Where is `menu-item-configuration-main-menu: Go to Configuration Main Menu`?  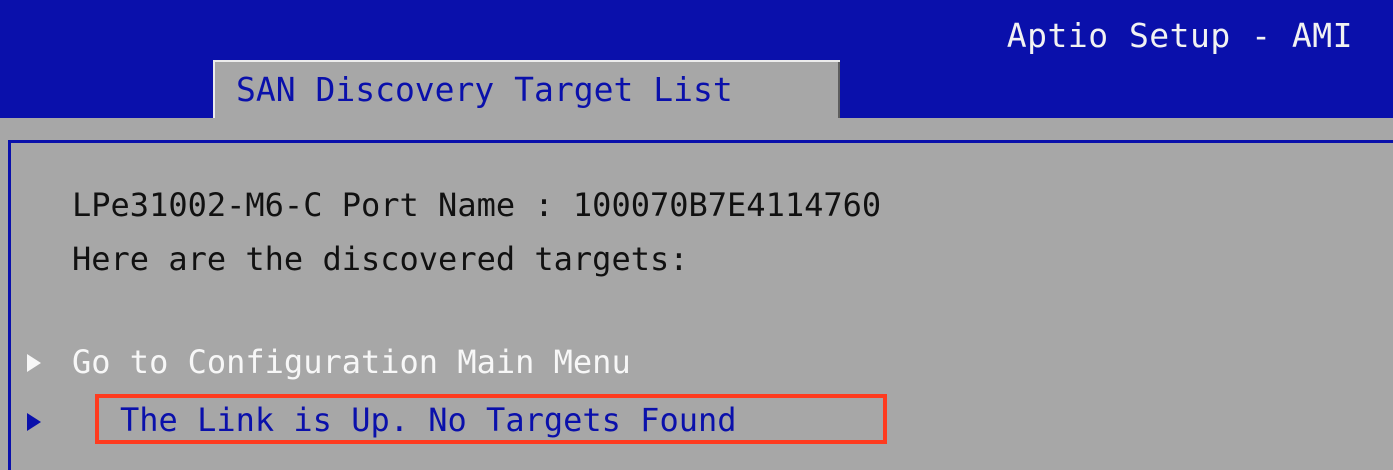 menu-item-configuration-main-menu: Go to Configuration Main Menu is located at coordinates (351, 362).